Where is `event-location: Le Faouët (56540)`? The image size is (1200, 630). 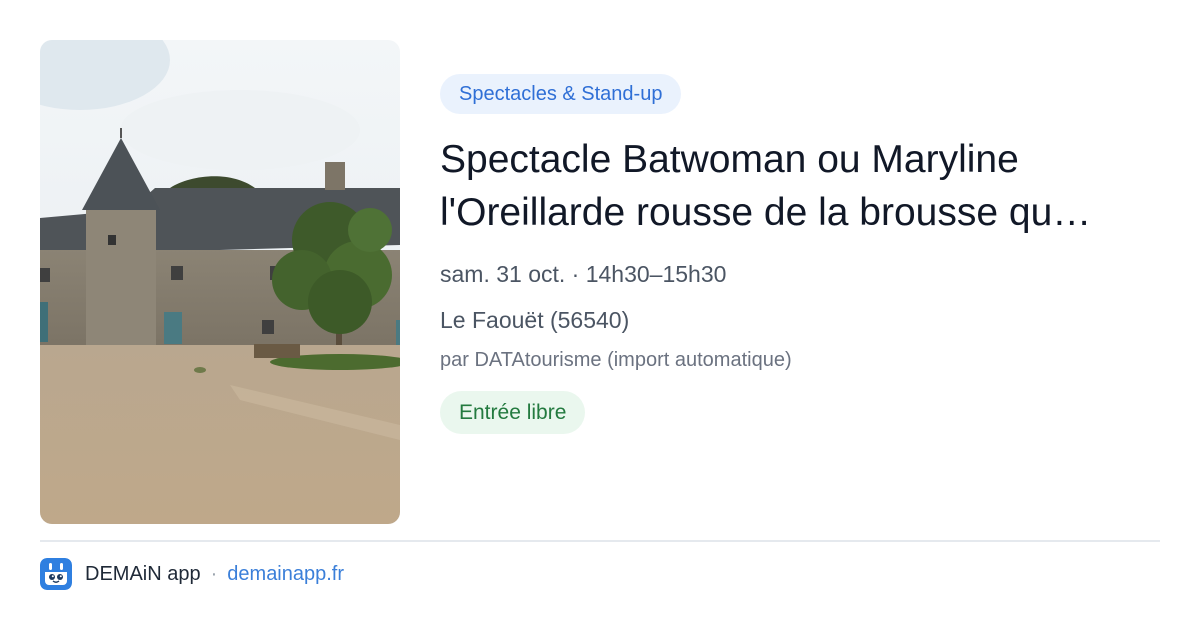
event-location: Le Faouët (56540) is located at coordinates (535, 320).